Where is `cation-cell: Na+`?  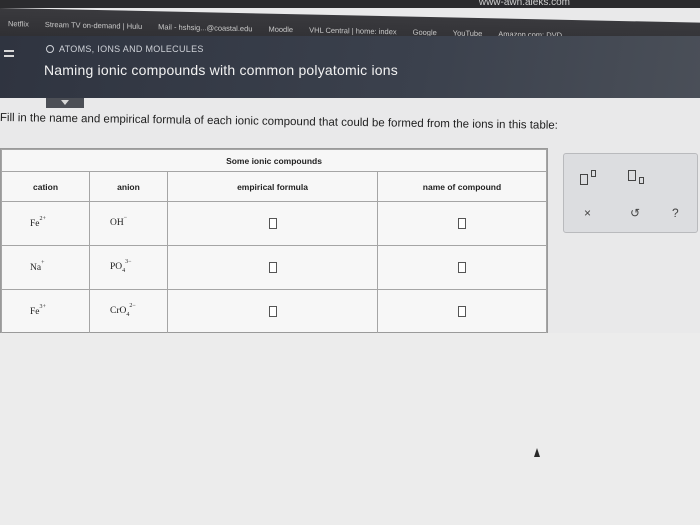
cation-cell: Na+ is located at coordinates (45, 267).